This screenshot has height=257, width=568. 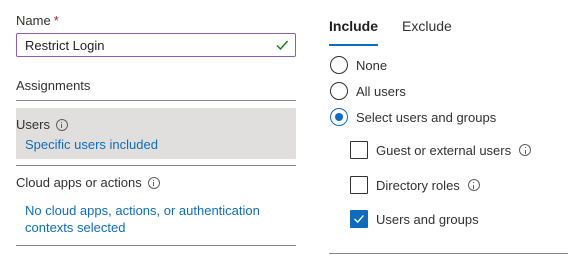 I want to click on checkbox-checked, so click(x=359, y=219).